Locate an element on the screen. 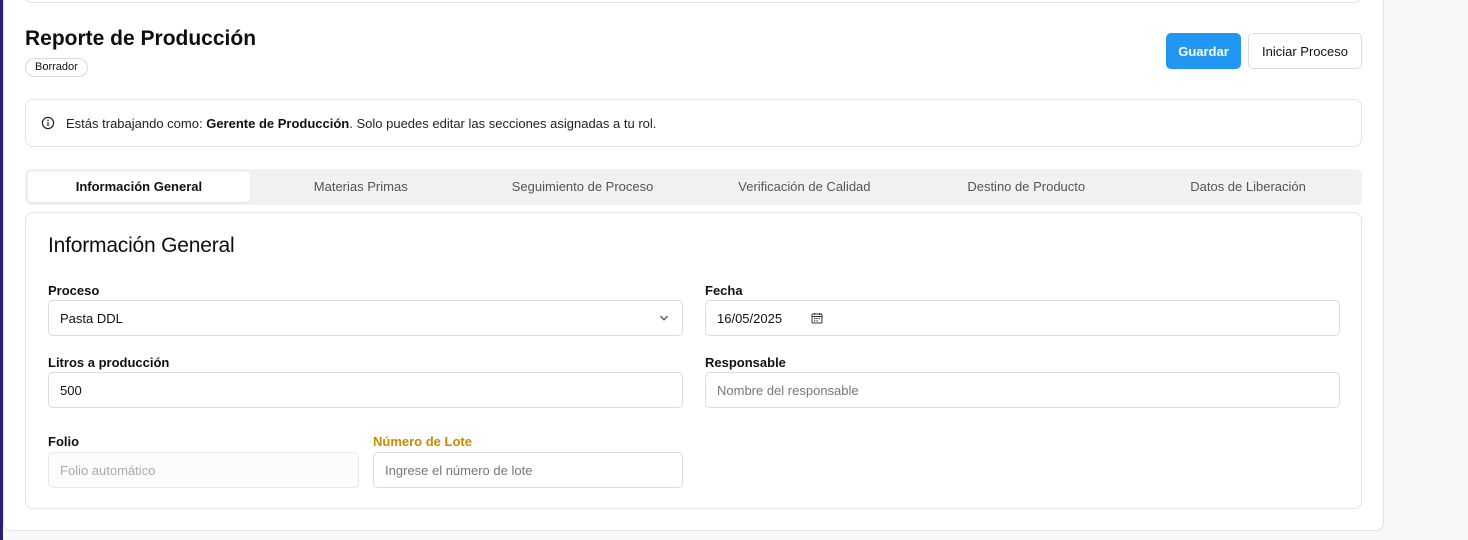 The height and width of the screenshot is (540, 1468). save-button: Guardar is located at coordinates (1203, 51).